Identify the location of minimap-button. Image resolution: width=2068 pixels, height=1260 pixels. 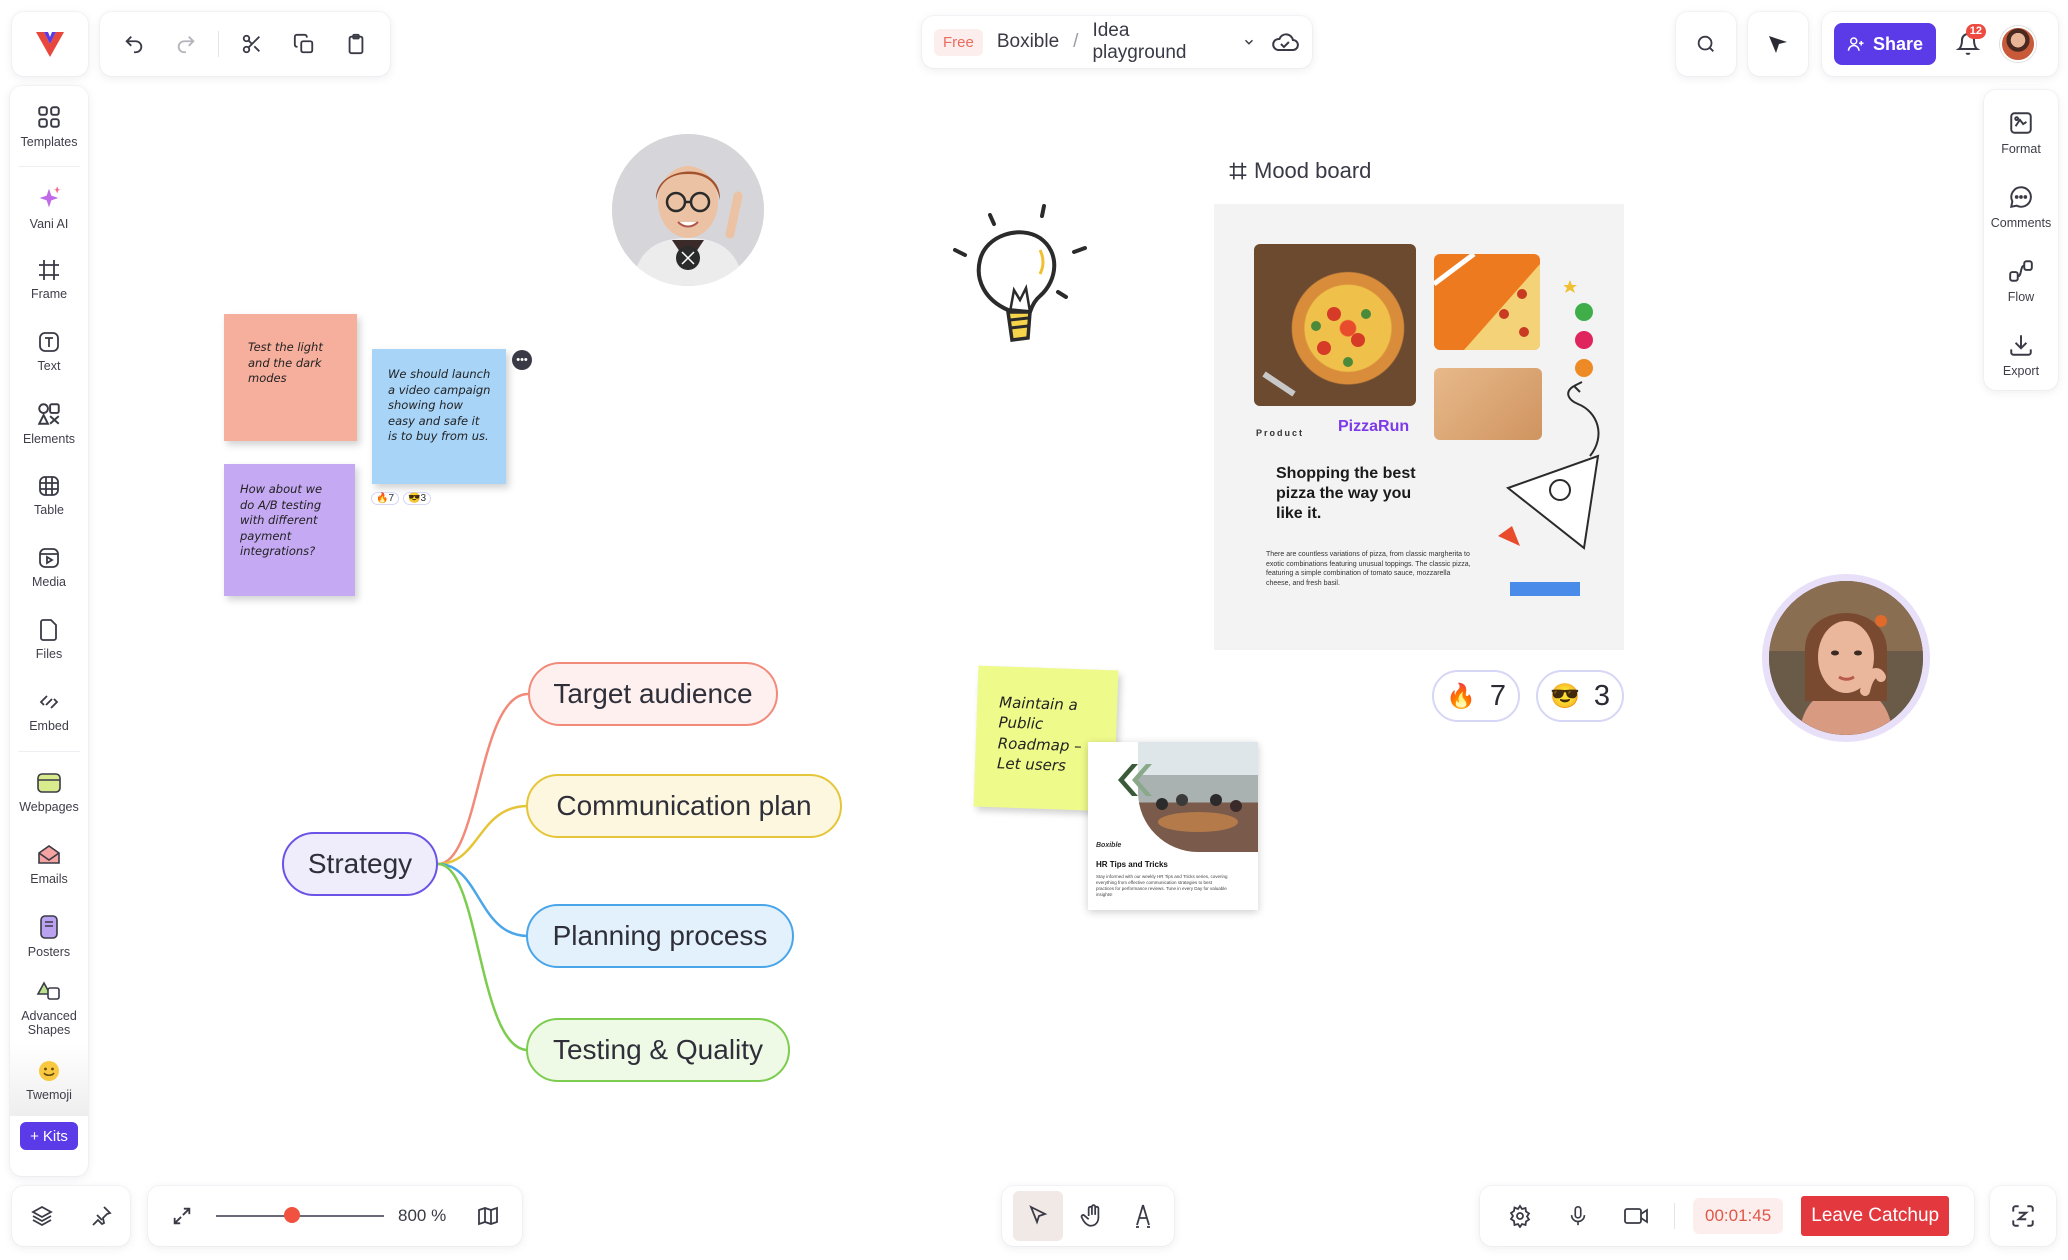
(488, 1216).